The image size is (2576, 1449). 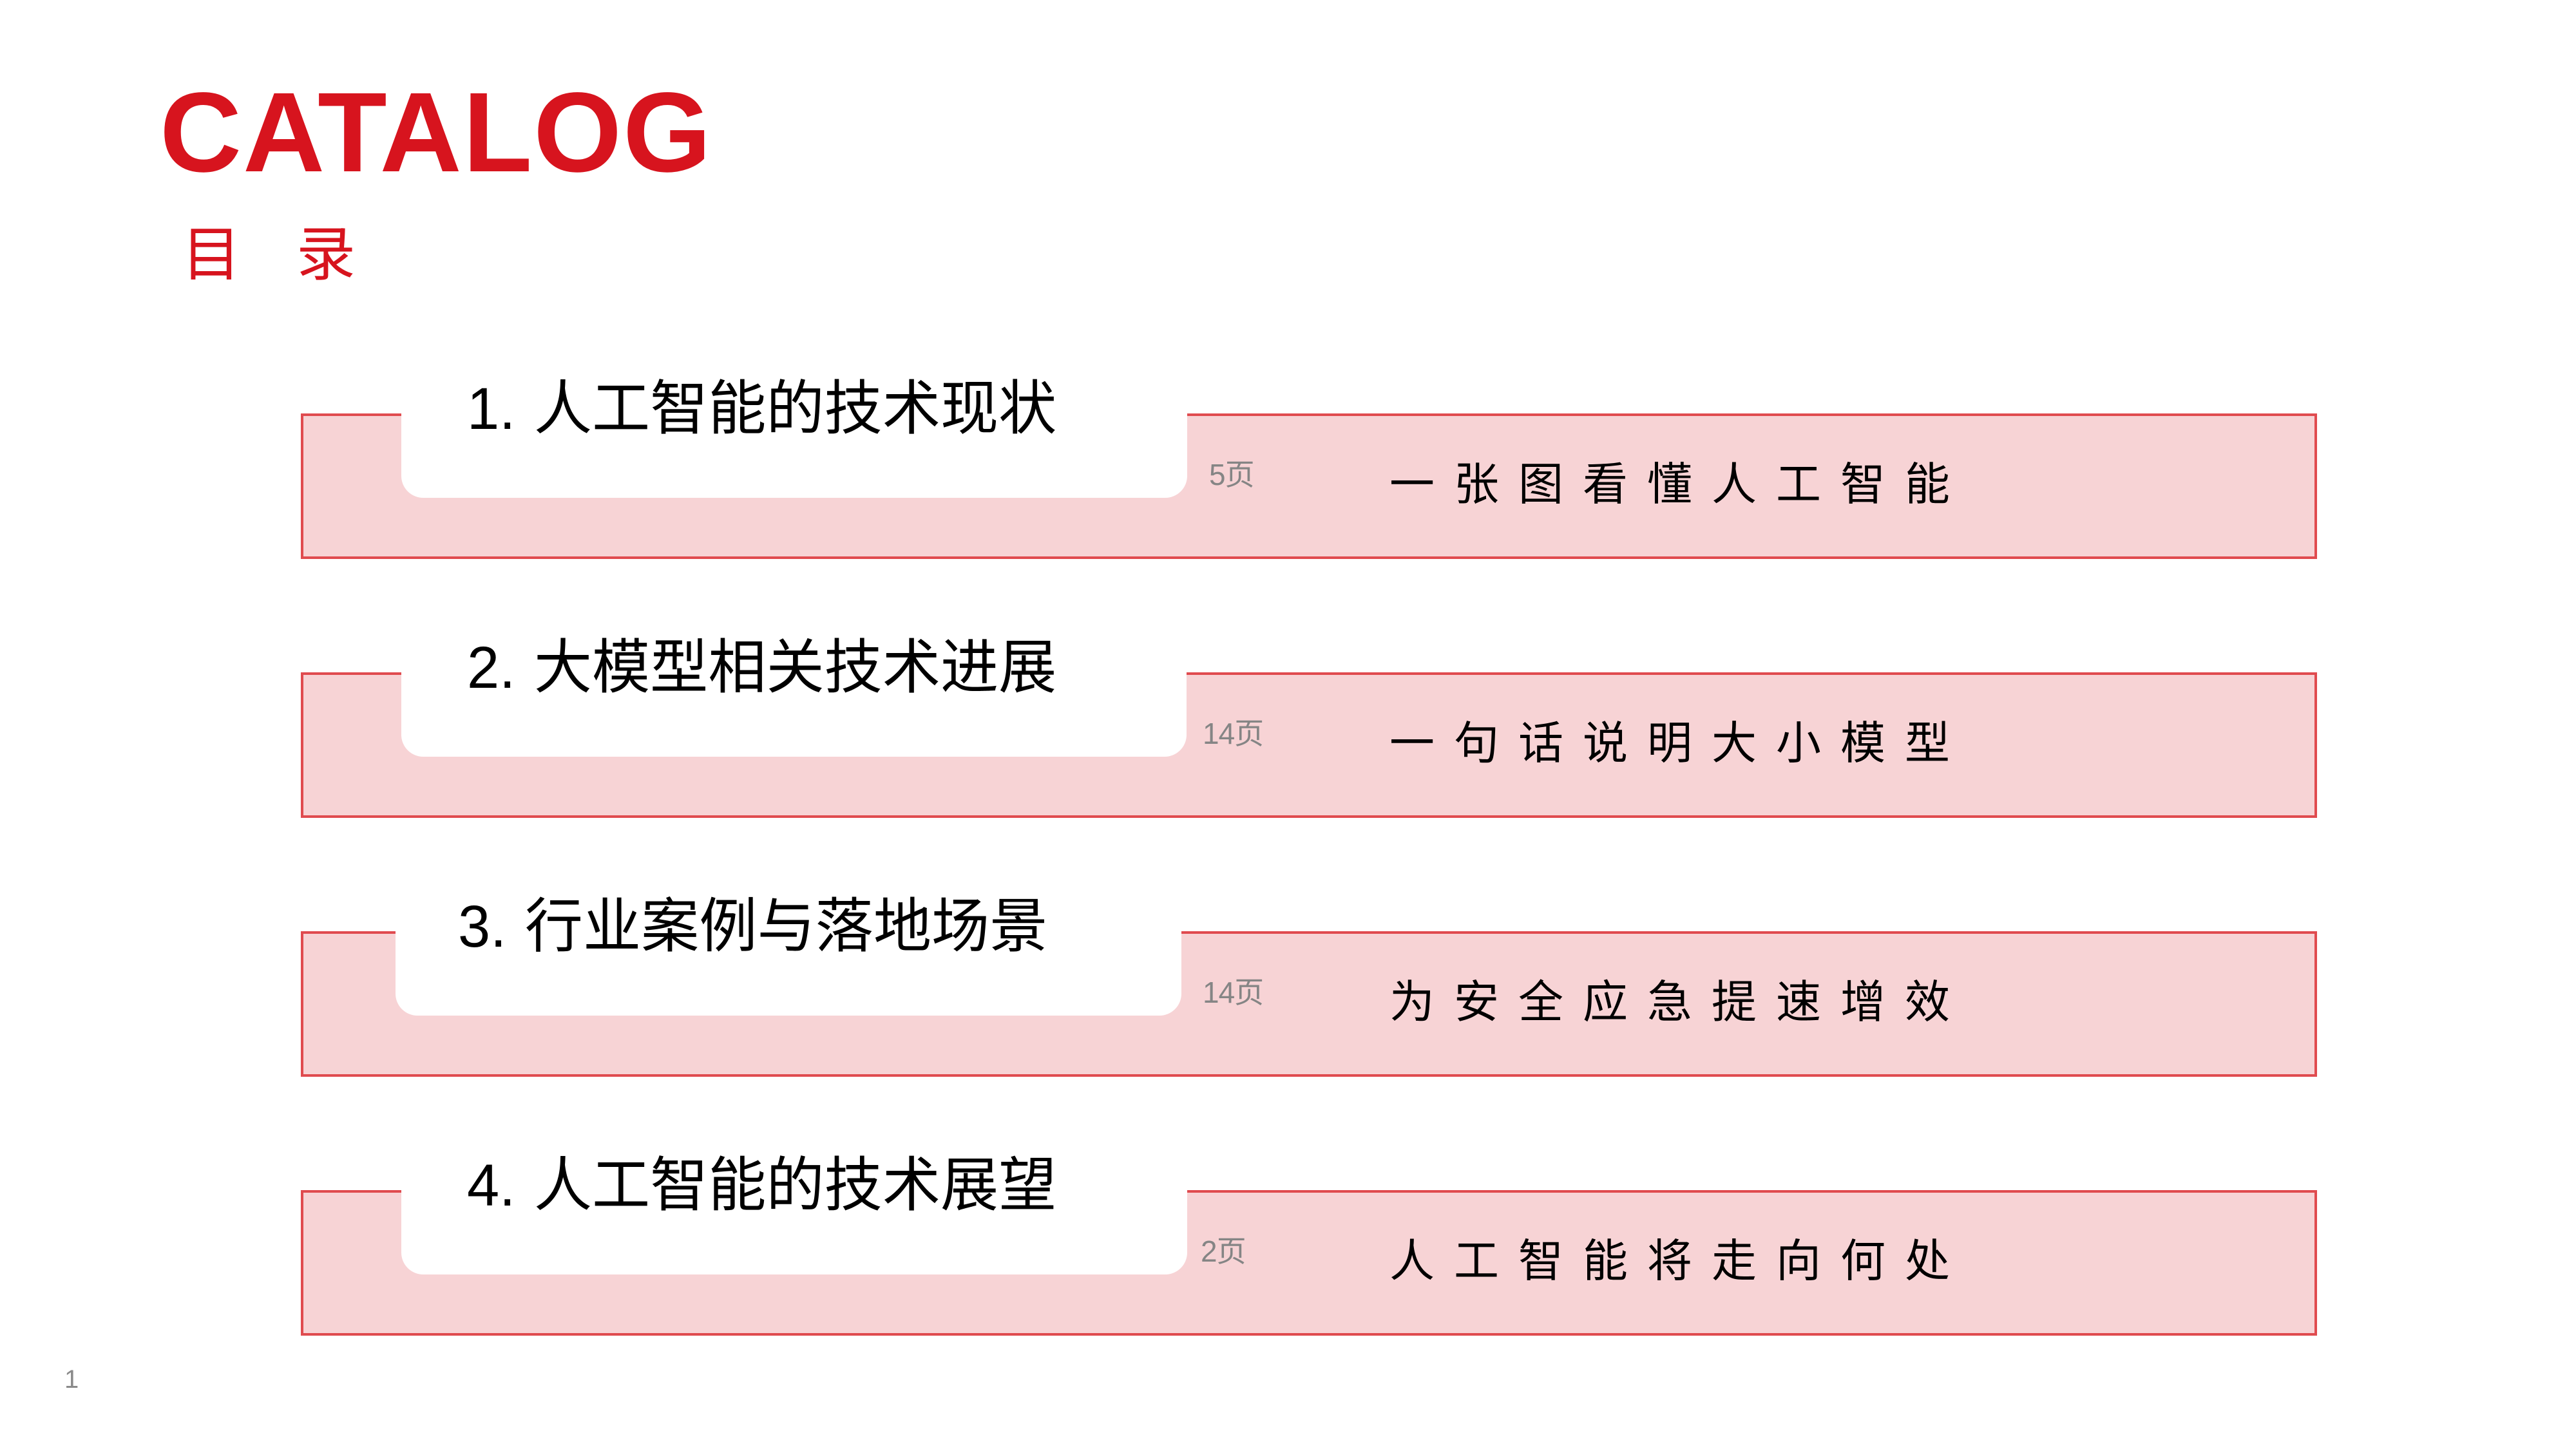 What do you see at coordinates (786, 926) in the screenshot?
I see `item-title-text: 行业案例与落地场景` at bounding box center [786, 926].